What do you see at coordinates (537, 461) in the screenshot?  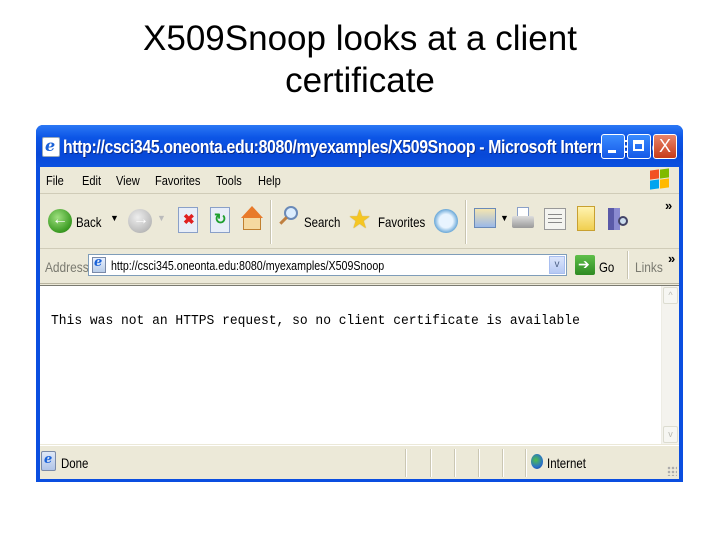 I see `internet-globe-icon` at bounding box center [537, 461].